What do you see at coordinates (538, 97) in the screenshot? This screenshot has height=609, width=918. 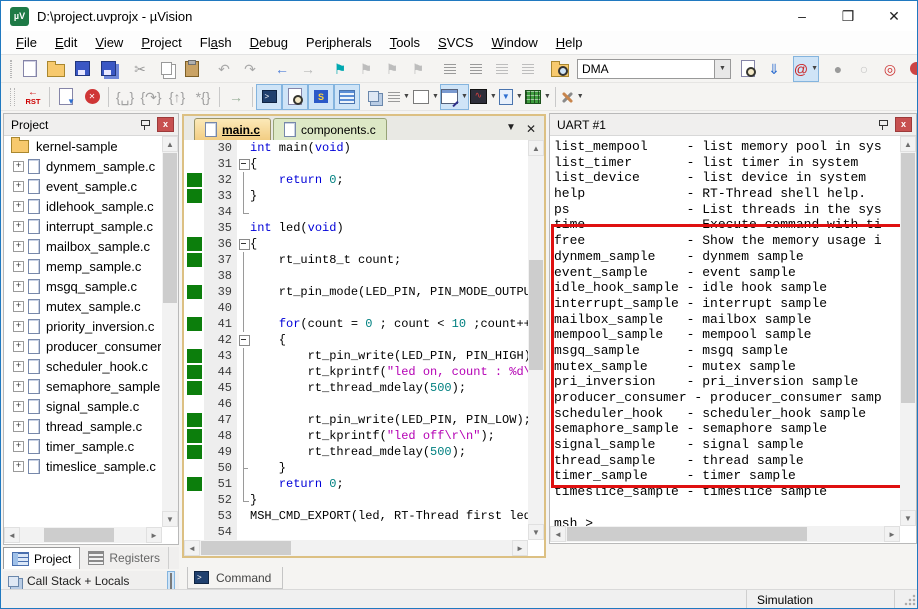 I see `toolbox-button: ▼` at bounding box center [538, 97].